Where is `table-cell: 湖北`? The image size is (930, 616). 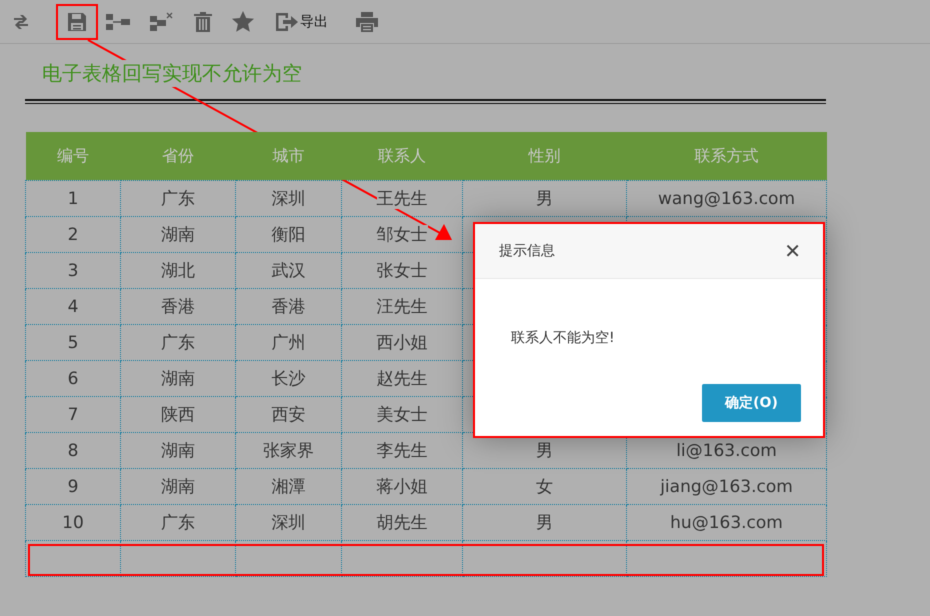 table-cell: 湖北 is located at coordinates (178, 271).